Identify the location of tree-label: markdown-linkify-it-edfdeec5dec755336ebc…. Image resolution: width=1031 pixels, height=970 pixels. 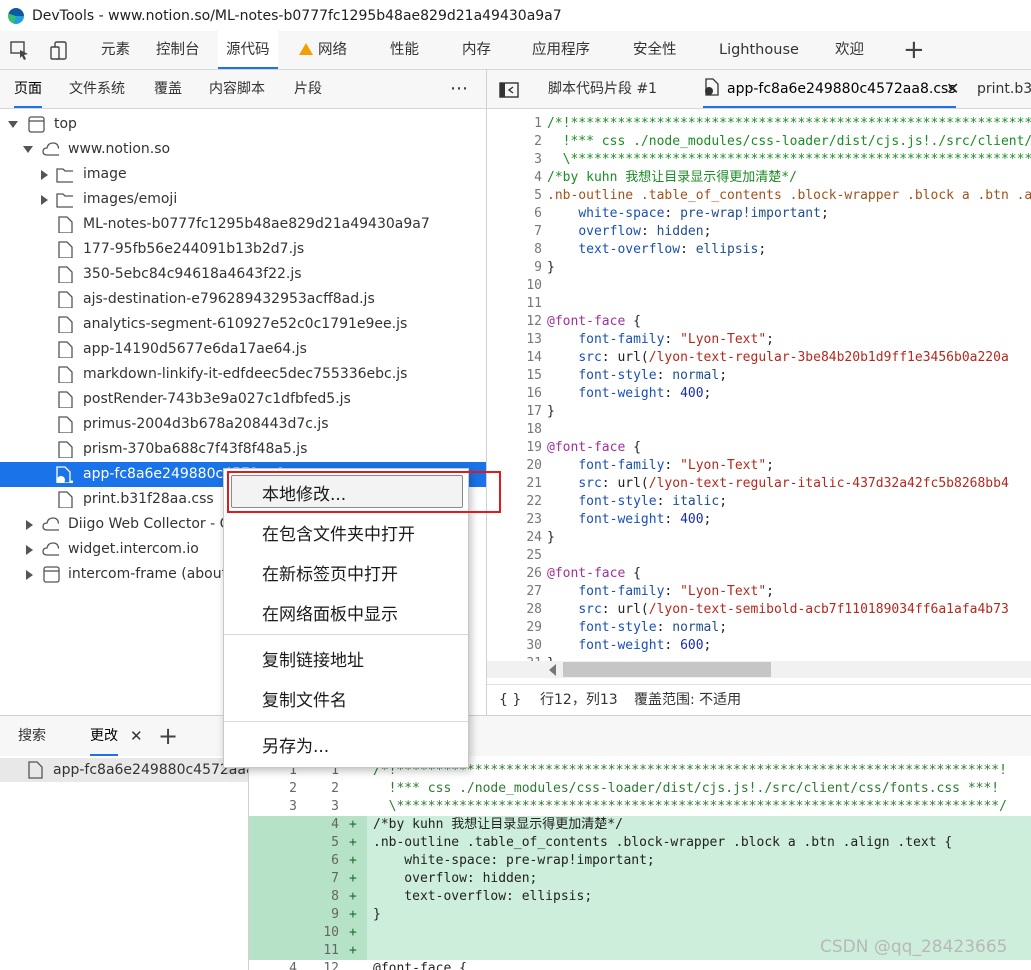
(245, 374).